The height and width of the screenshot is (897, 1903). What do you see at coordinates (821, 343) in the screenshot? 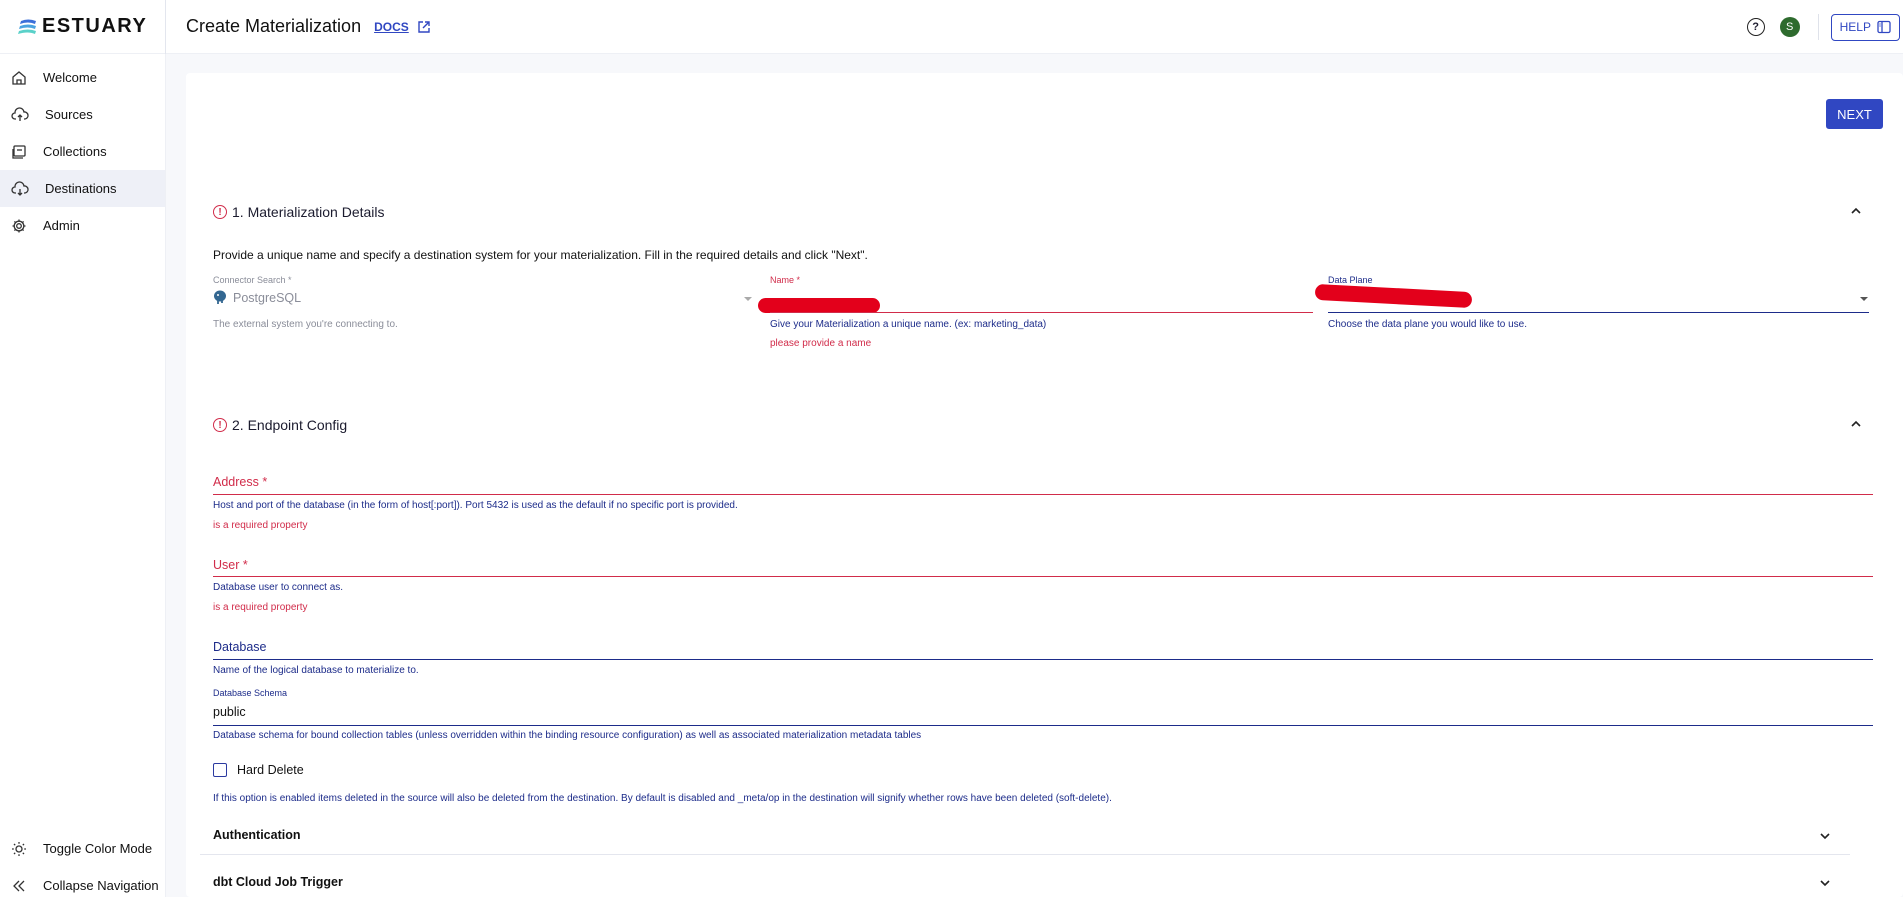
I see `name-error: please provide a name` at bounding box center [821, 343].